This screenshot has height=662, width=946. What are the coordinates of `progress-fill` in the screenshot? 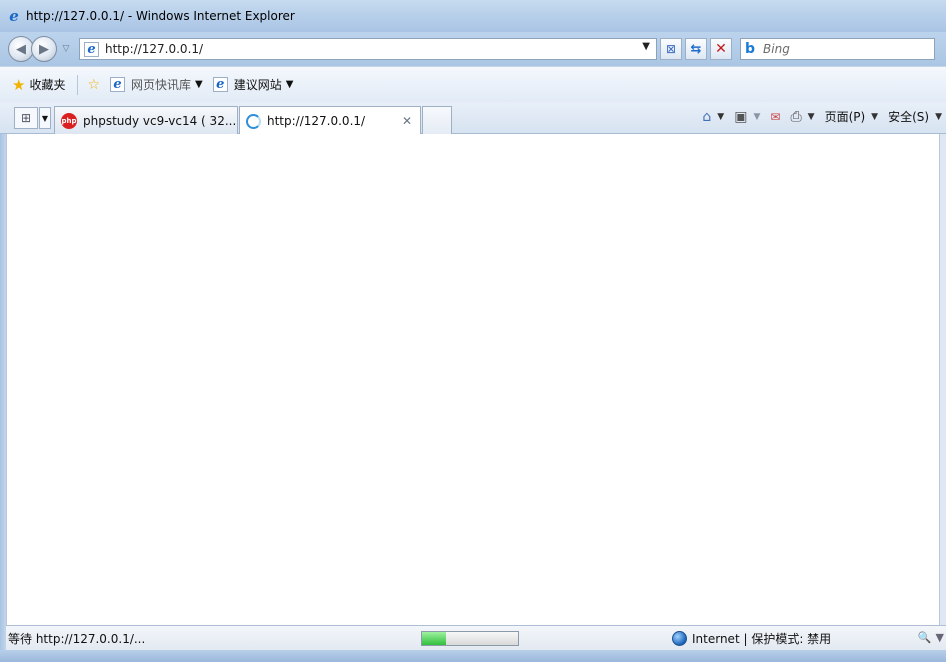 It's located at (434, 638).